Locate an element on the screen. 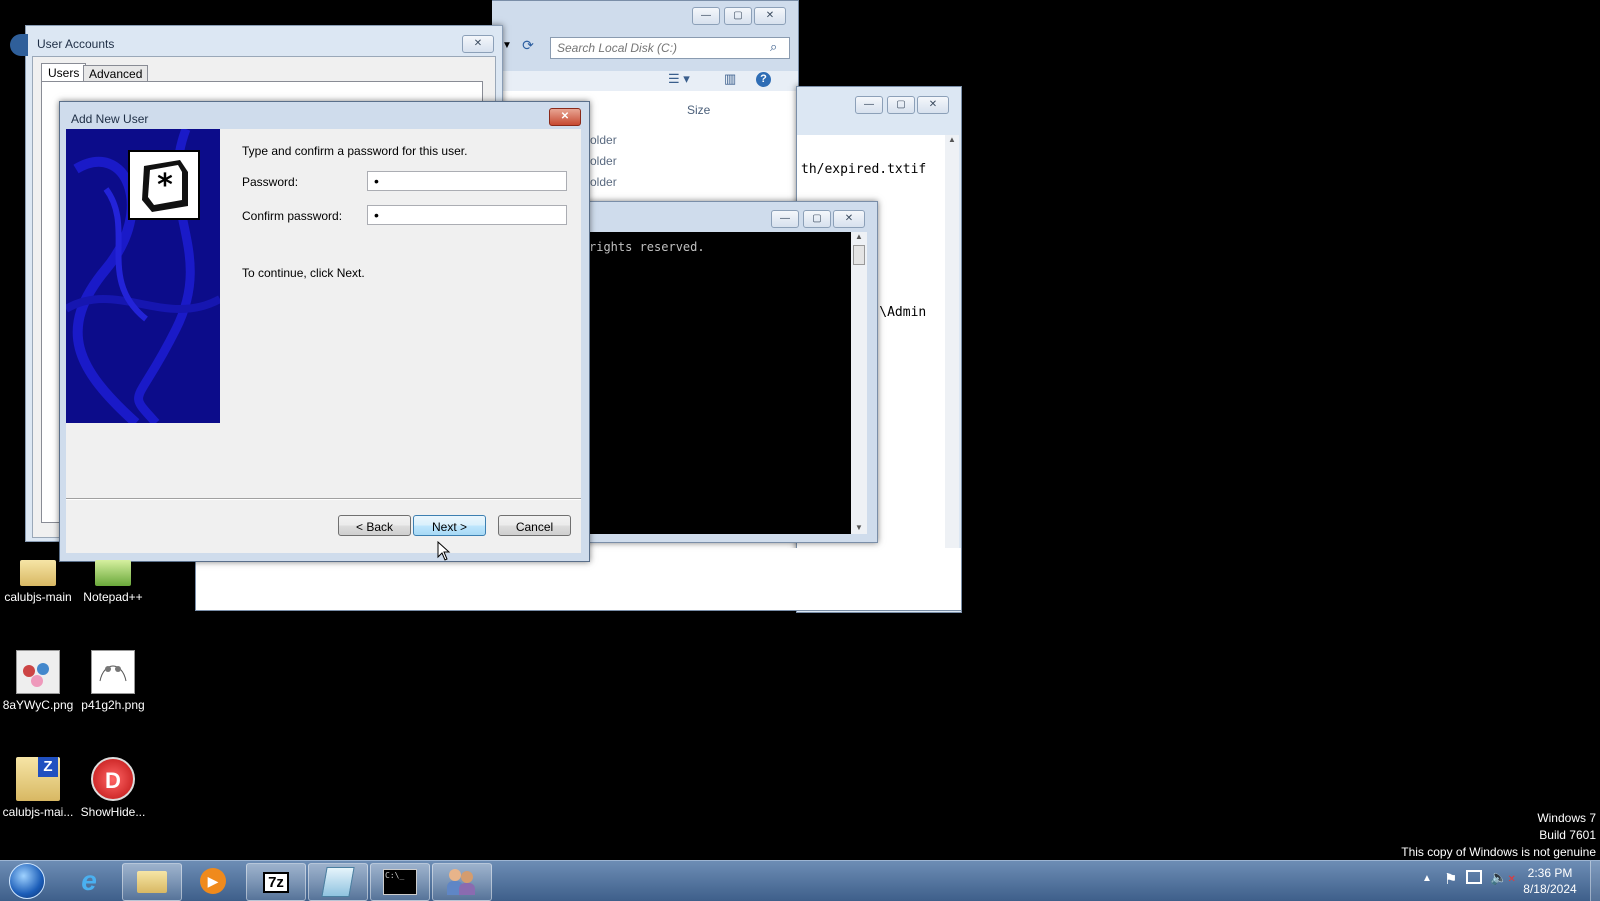 This screenshot has width=1600, height=901. 7zip-icon: 7z is located at coordinates (276, 882).